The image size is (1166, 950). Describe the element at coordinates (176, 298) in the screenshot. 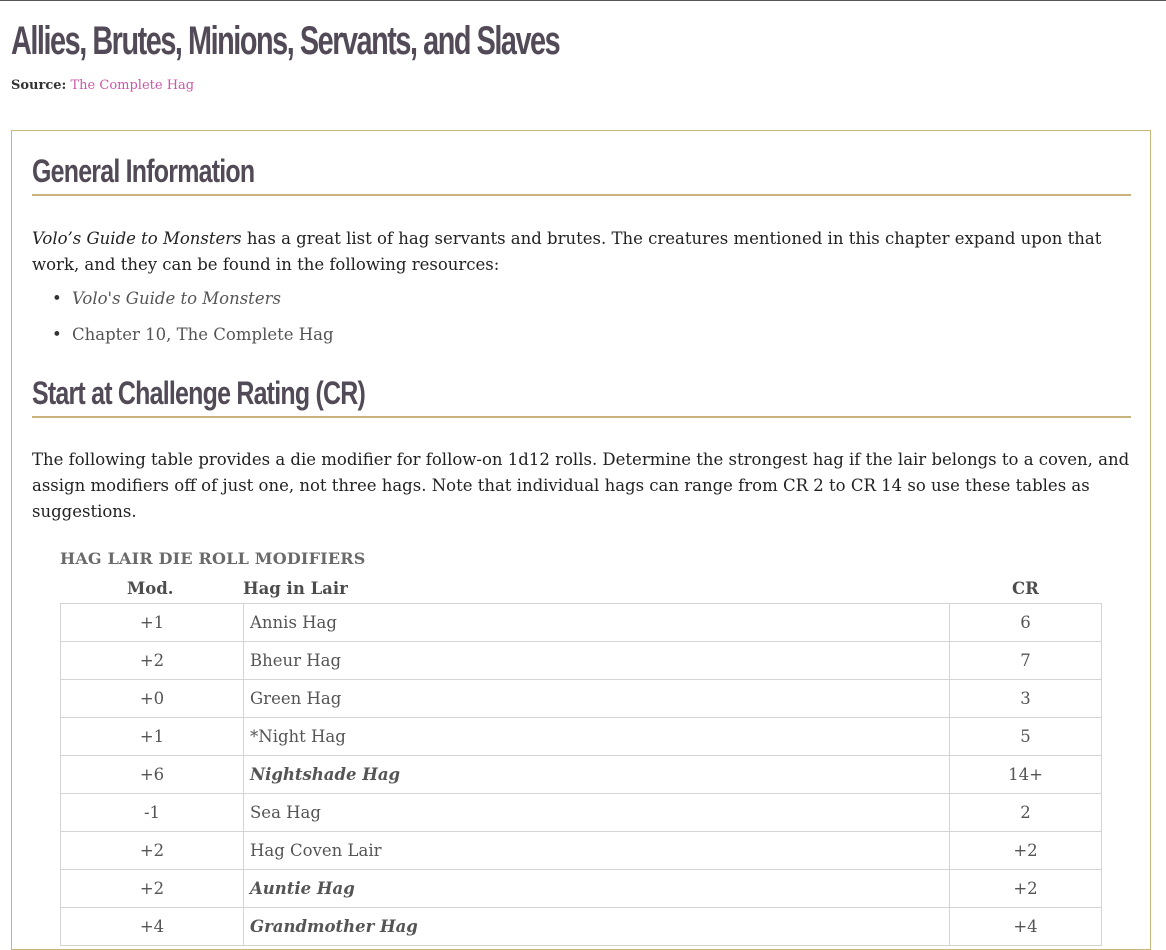

I see `resource-volos: Volo's Guide to Monsters` at that location.